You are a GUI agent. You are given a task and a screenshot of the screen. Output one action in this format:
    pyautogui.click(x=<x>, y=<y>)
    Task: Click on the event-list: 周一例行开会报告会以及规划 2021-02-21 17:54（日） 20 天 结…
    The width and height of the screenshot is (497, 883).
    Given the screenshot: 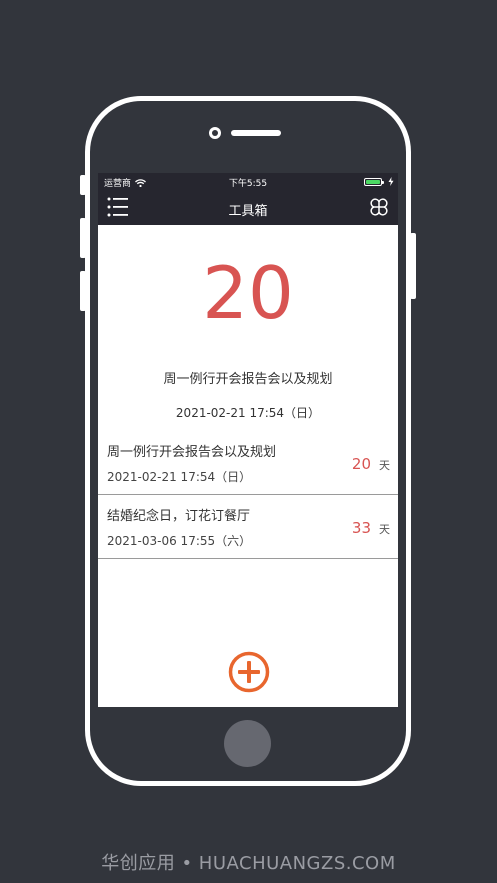 What is the action you would take?
    pyautogui.click(x=248, y=495)
    